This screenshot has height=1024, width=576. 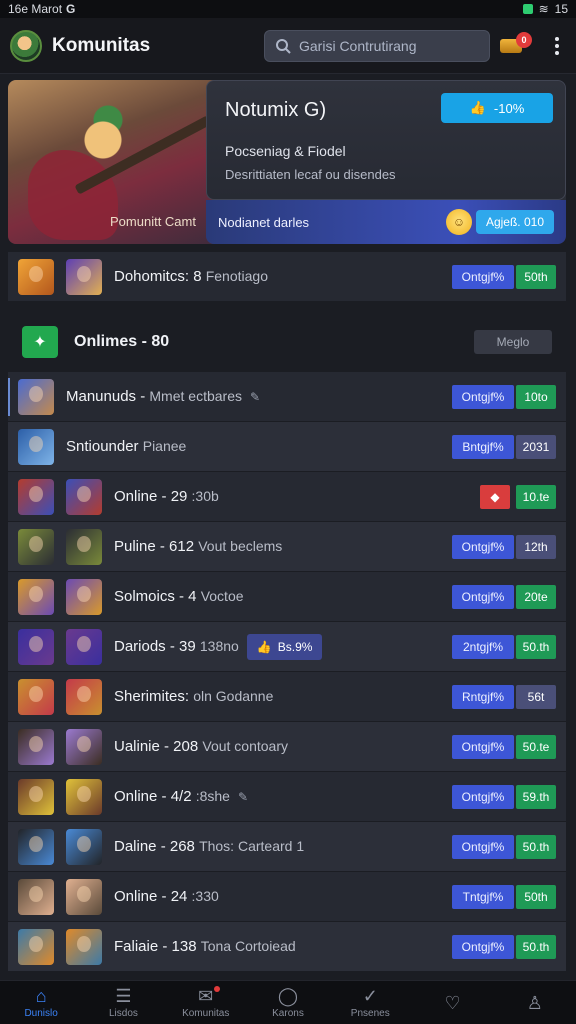 I want to click on list-item-label: Manunuds - Mmet ectbares, so click(x=154, y=396).